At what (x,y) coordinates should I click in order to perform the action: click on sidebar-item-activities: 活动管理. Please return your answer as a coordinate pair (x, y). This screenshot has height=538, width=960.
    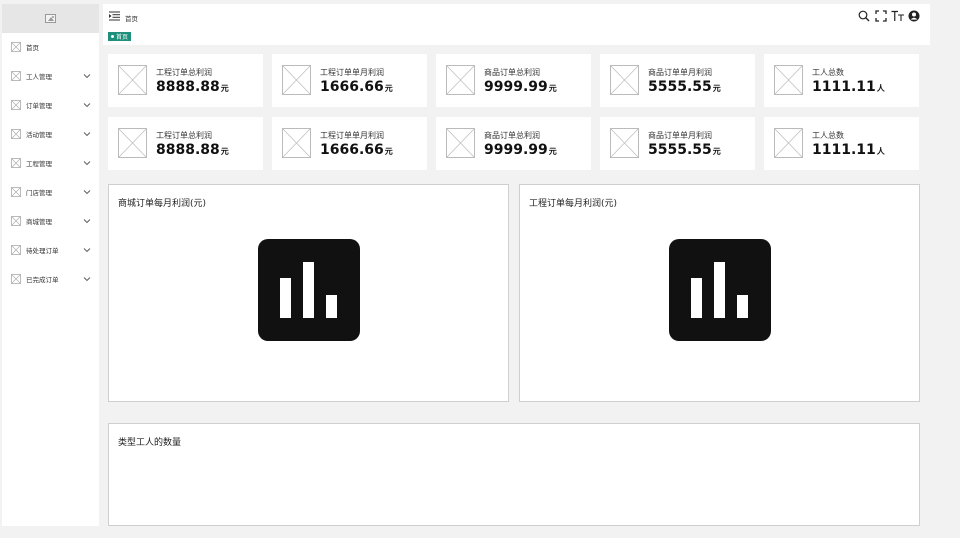
    Looking at the image, I should click on (50, 134).